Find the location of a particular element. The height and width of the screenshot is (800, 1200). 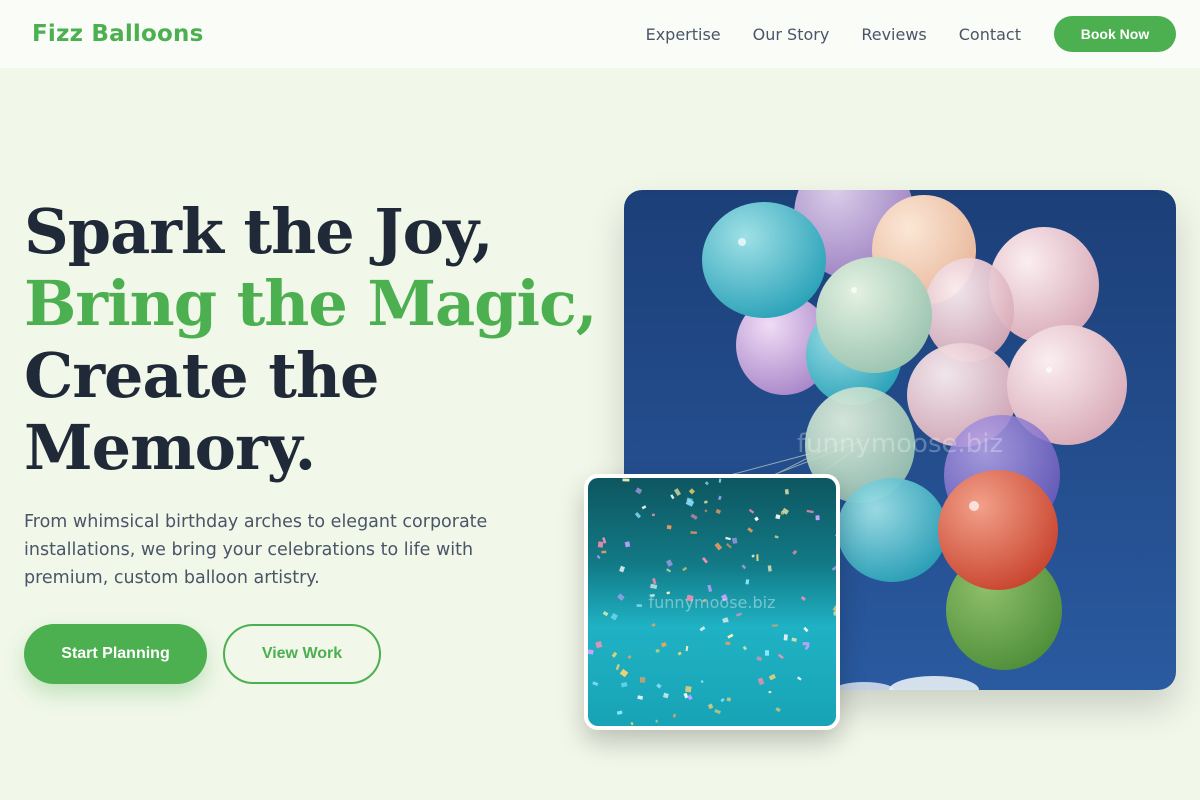

start-planning-button: Start Planning is located at coordinates (115, 654).